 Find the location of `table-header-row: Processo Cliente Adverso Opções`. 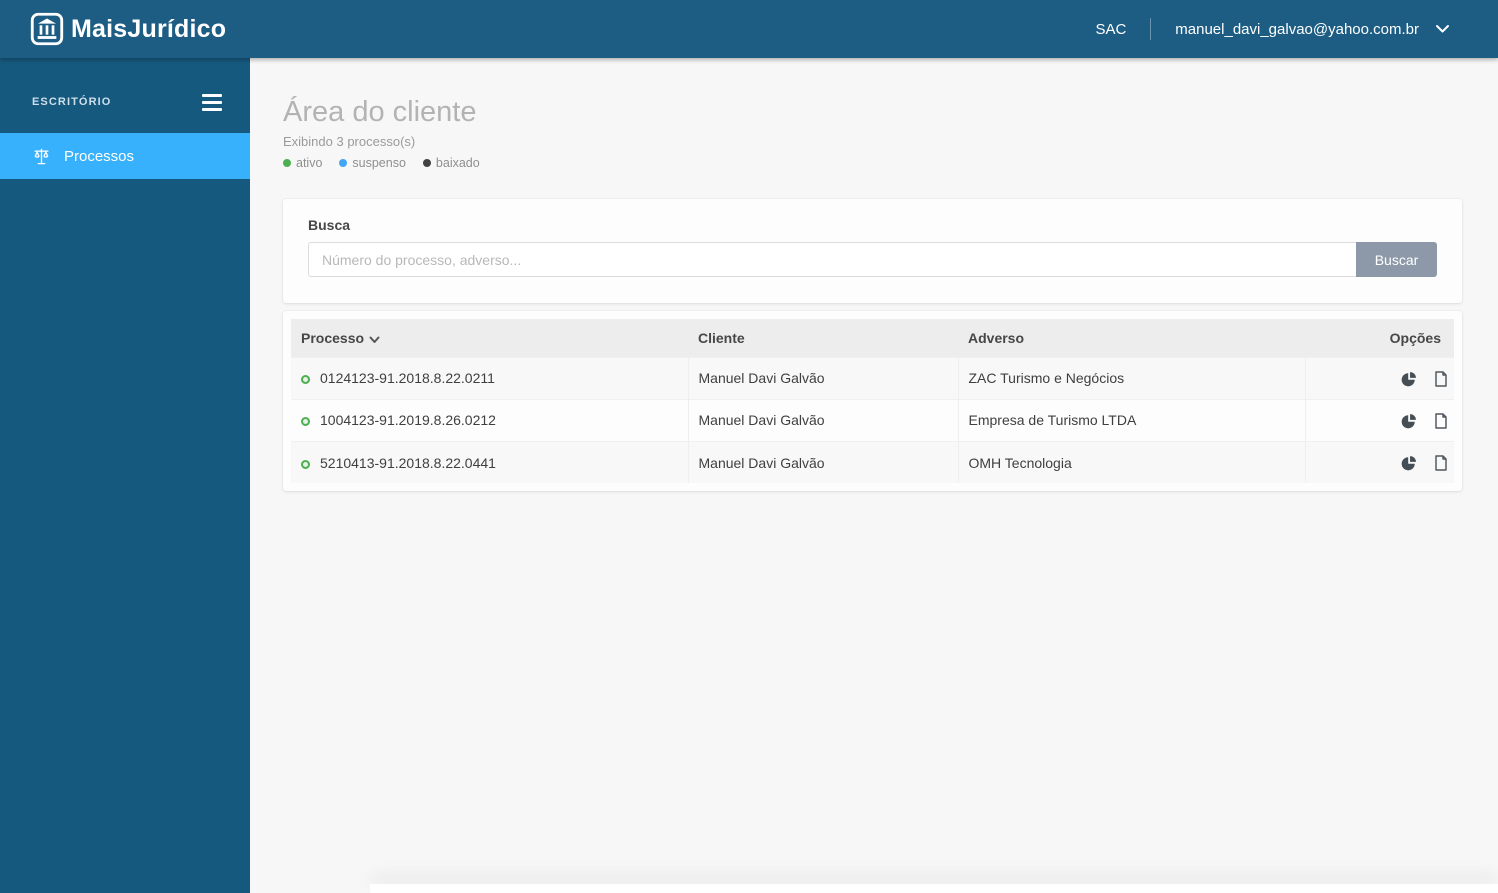

table-header-row: Processo Cliente Adverso Opções is located at coordinates (872, 338).